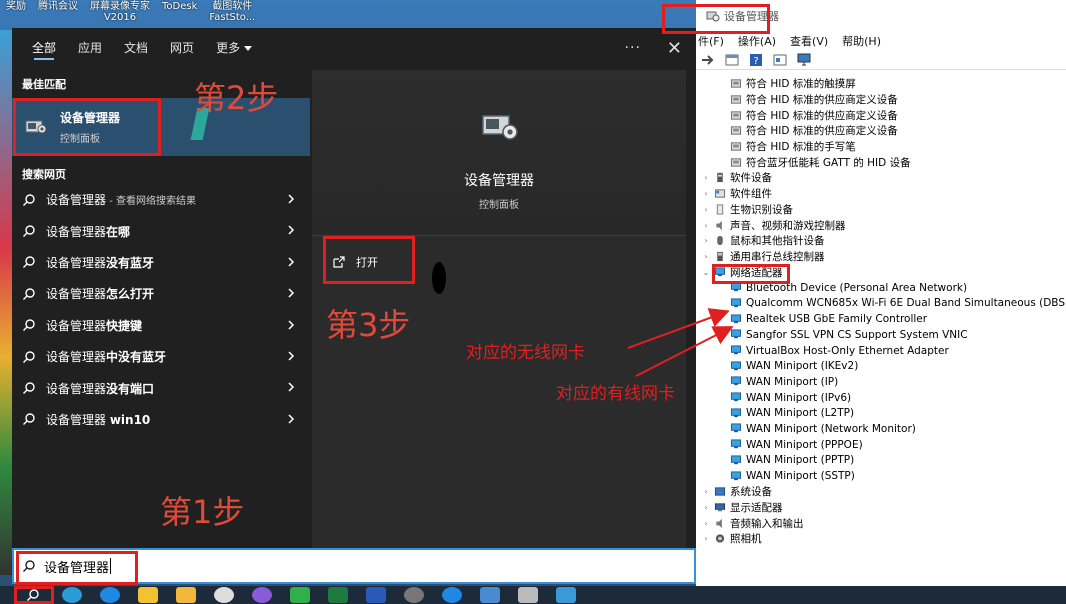 This screenshot has width=1066, height=604. What do you see at coordinates (72, 595) in the screenshot?
I see `edge-app-icon` at bounding box center [72, 595].